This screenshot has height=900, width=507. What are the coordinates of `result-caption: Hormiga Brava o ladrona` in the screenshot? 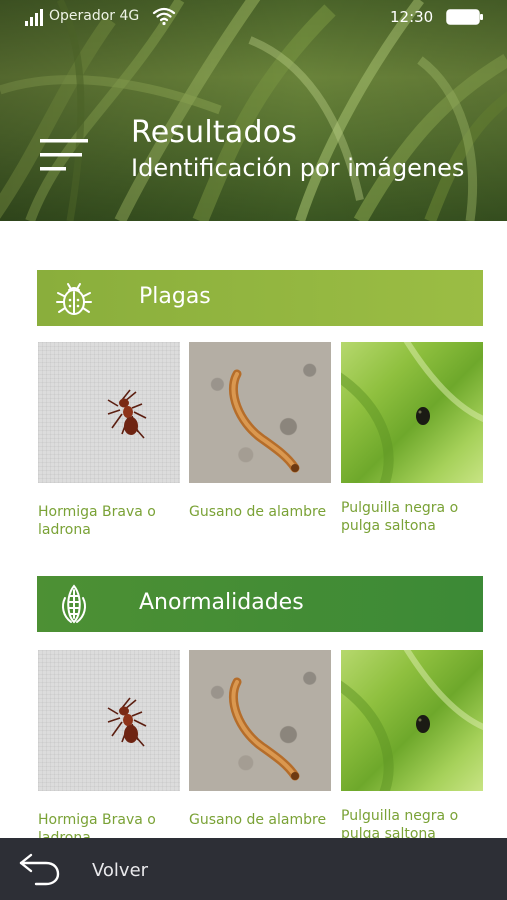 It's located at (97, 521).